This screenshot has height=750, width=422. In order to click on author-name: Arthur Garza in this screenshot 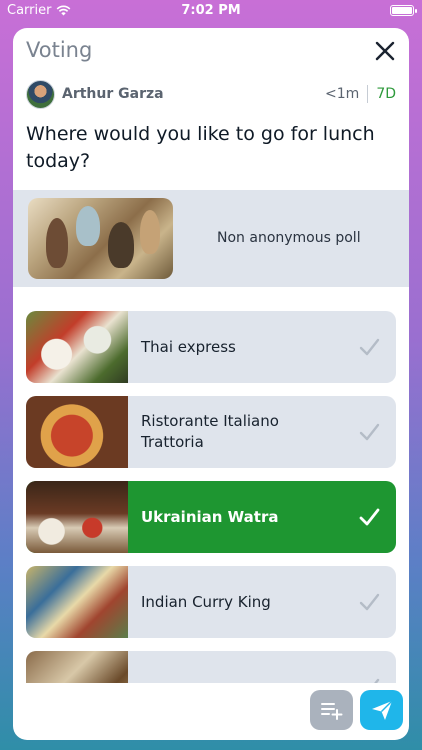, I will do `click(113, 94)`.